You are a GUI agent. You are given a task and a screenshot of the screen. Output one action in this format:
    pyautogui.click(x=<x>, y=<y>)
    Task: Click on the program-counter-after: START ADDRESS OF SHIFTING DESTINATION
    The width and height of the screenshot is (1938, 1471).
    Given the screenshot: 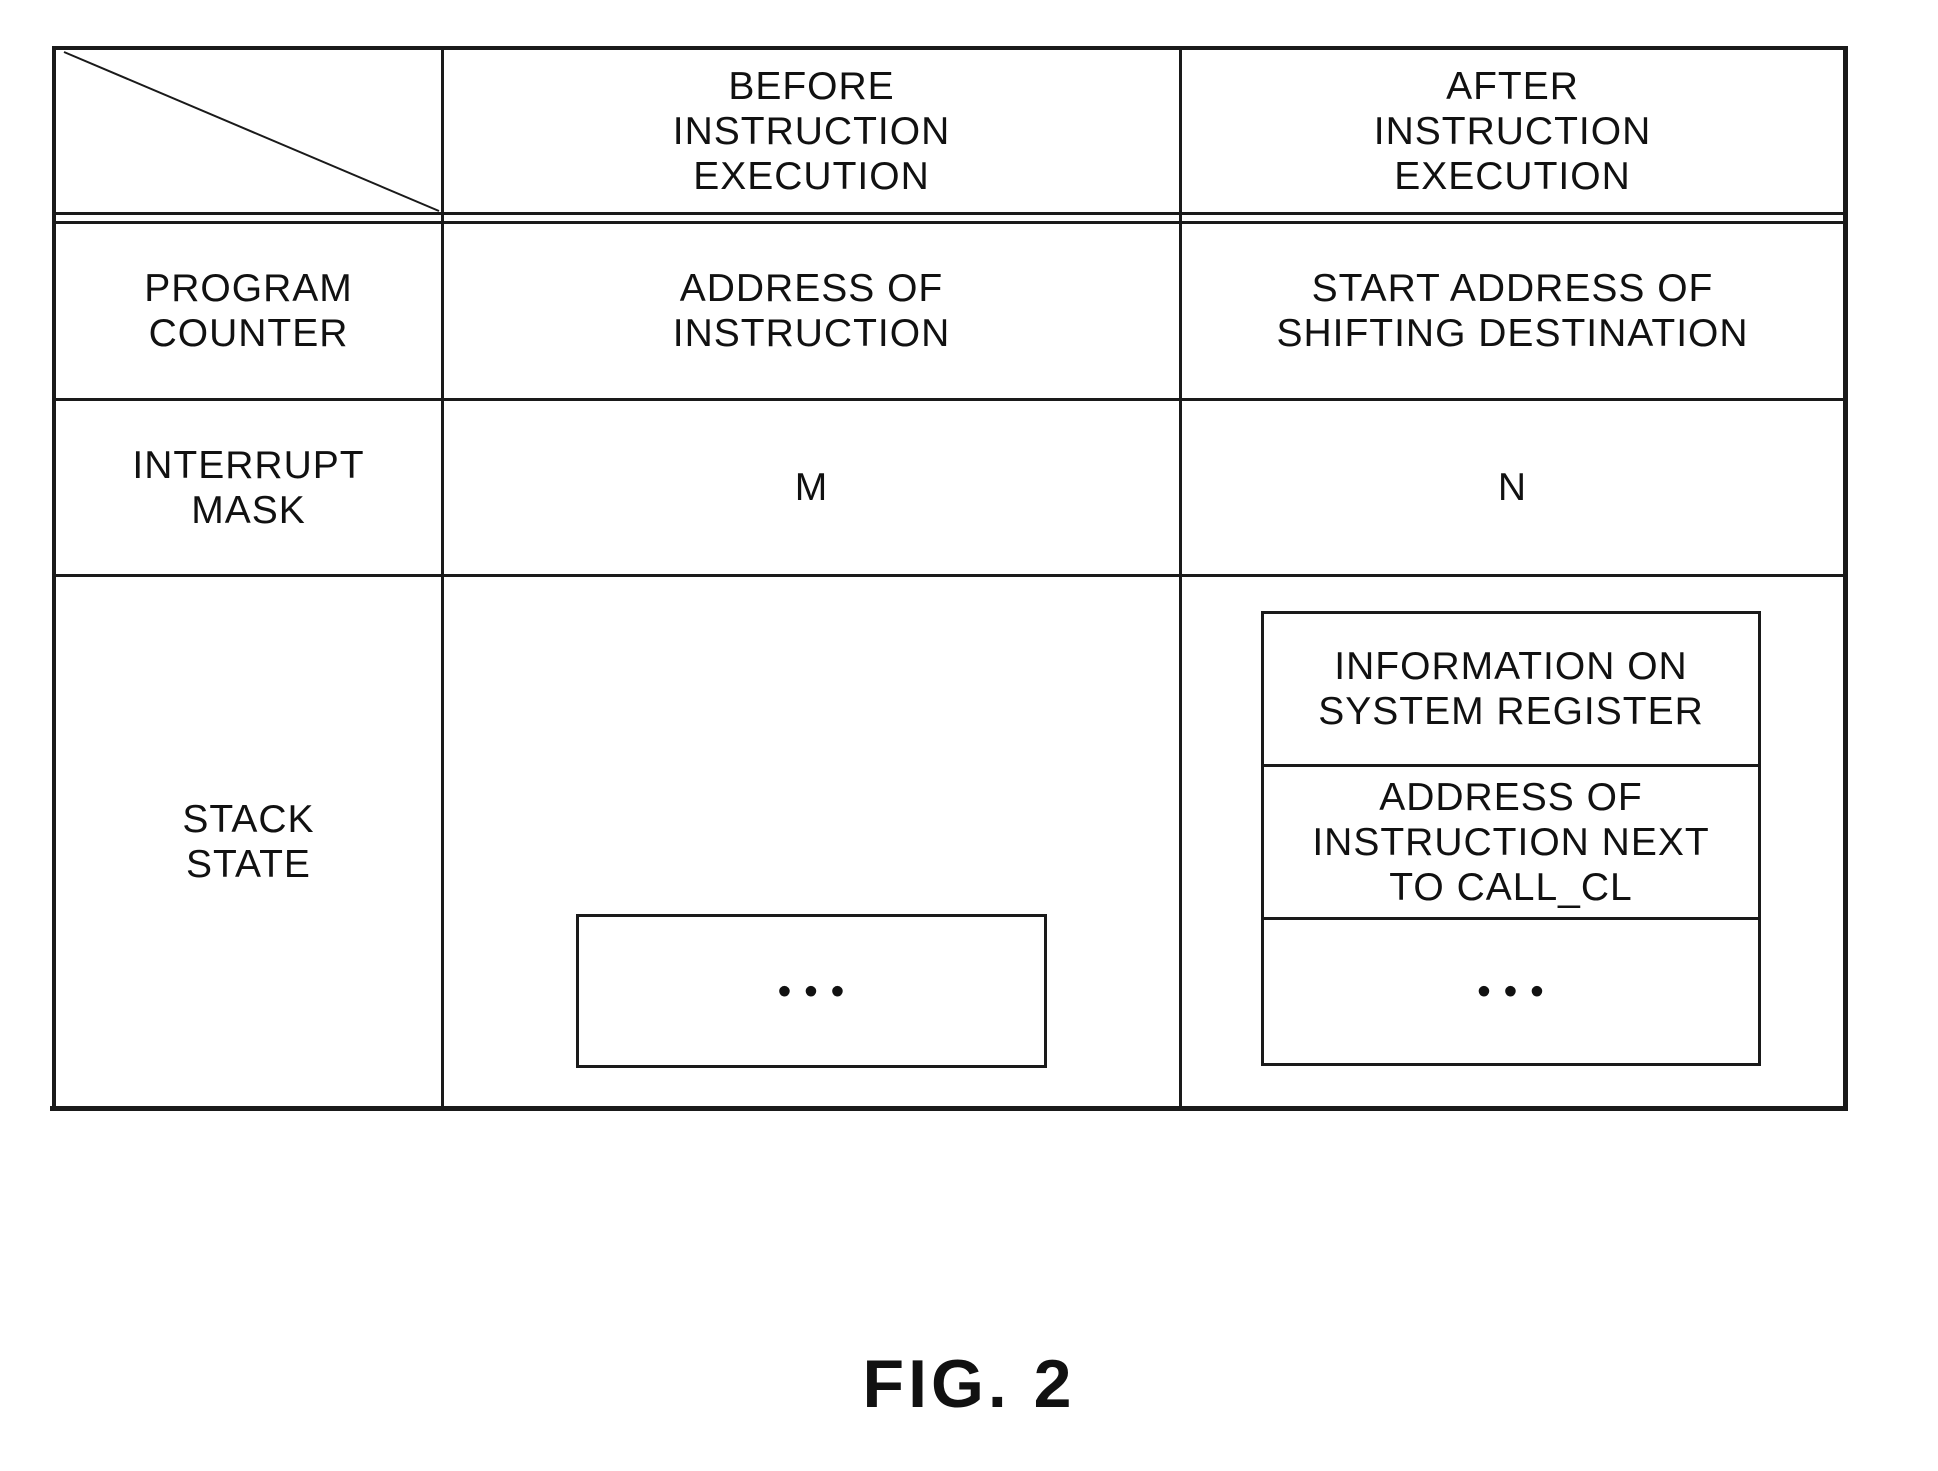 What is the action you would take?
    pyautogui.click(x=1512, y=311)
    